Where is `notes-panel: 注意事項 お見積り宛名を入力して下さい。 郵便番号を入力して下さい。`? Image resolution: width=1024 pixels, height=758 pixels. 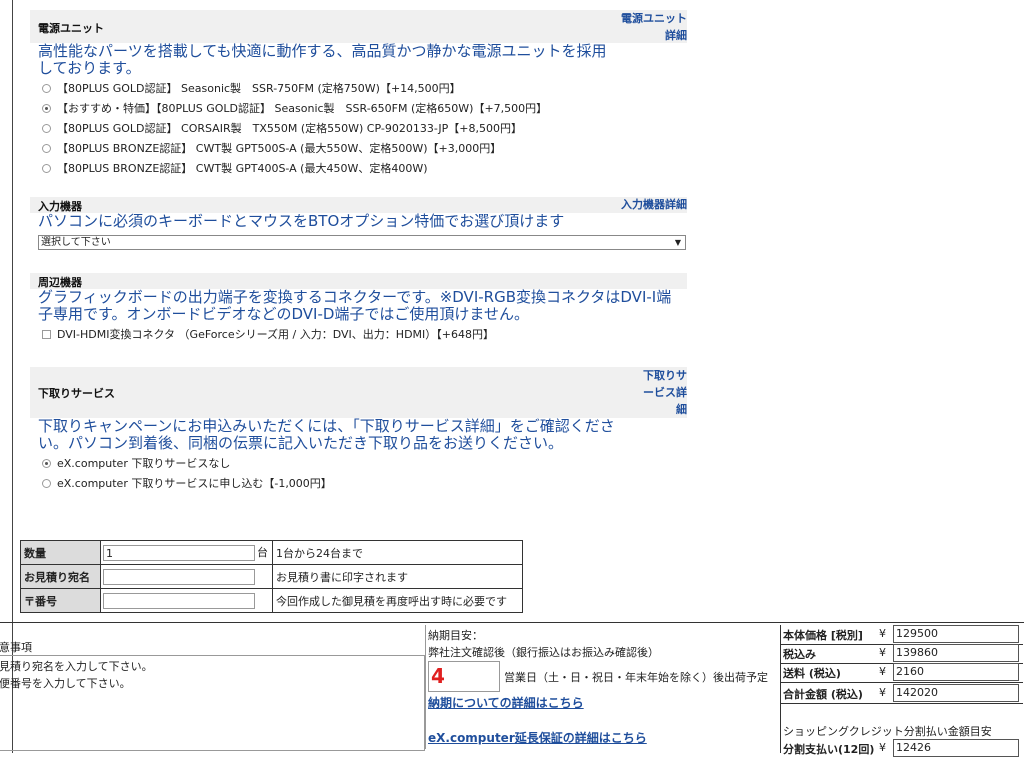 notes-panel: 注意事項 お見積り宛名を入力して下さい。 郵便番号を入力して下さい。 is located at coordinates (213, 688).